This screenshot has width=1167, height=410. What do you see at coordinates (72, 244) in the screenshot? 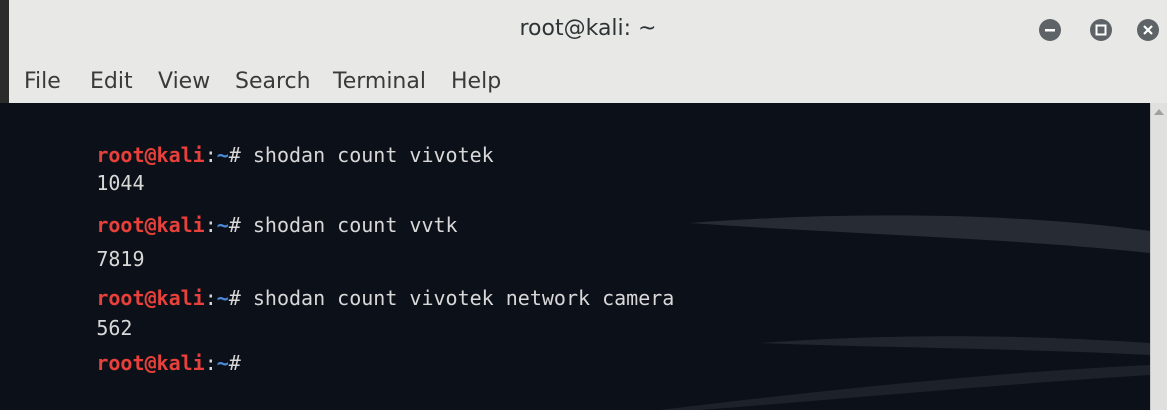
I see `terminal-line: 7819` at bounding box center [72, 244].